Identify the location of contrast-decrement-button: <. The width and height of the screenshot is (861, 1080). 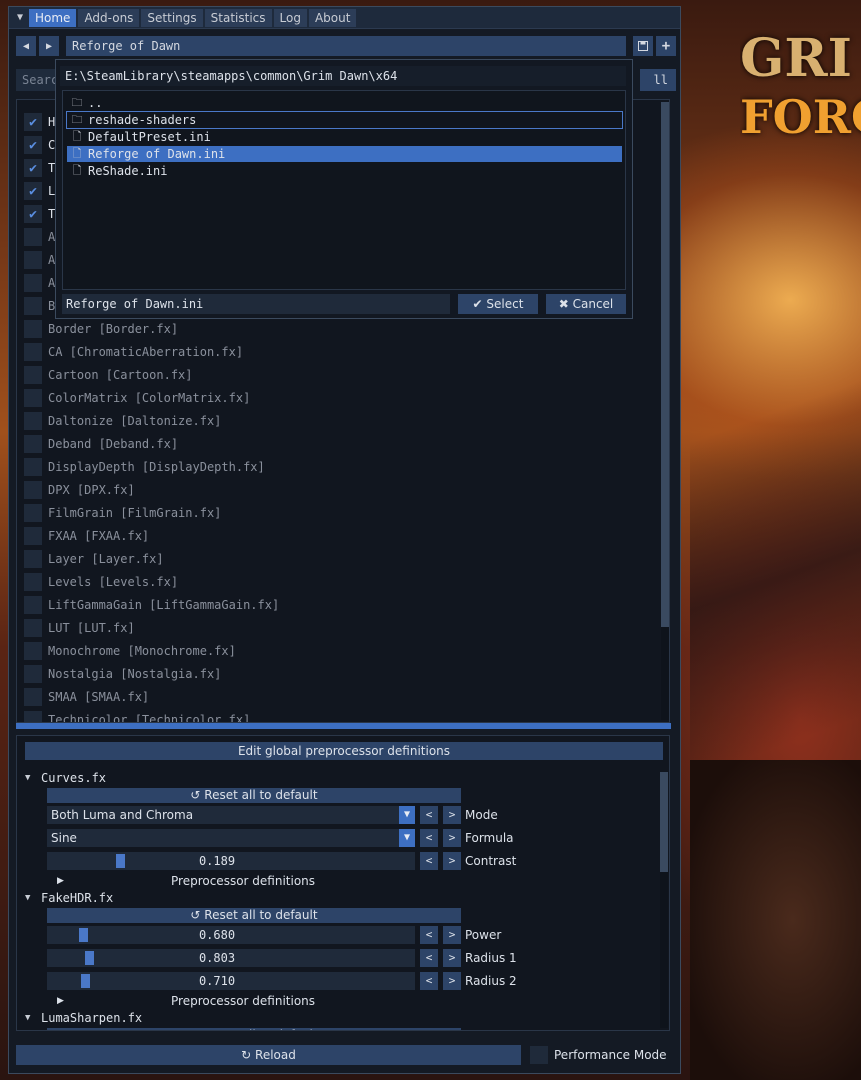
(429, 861).